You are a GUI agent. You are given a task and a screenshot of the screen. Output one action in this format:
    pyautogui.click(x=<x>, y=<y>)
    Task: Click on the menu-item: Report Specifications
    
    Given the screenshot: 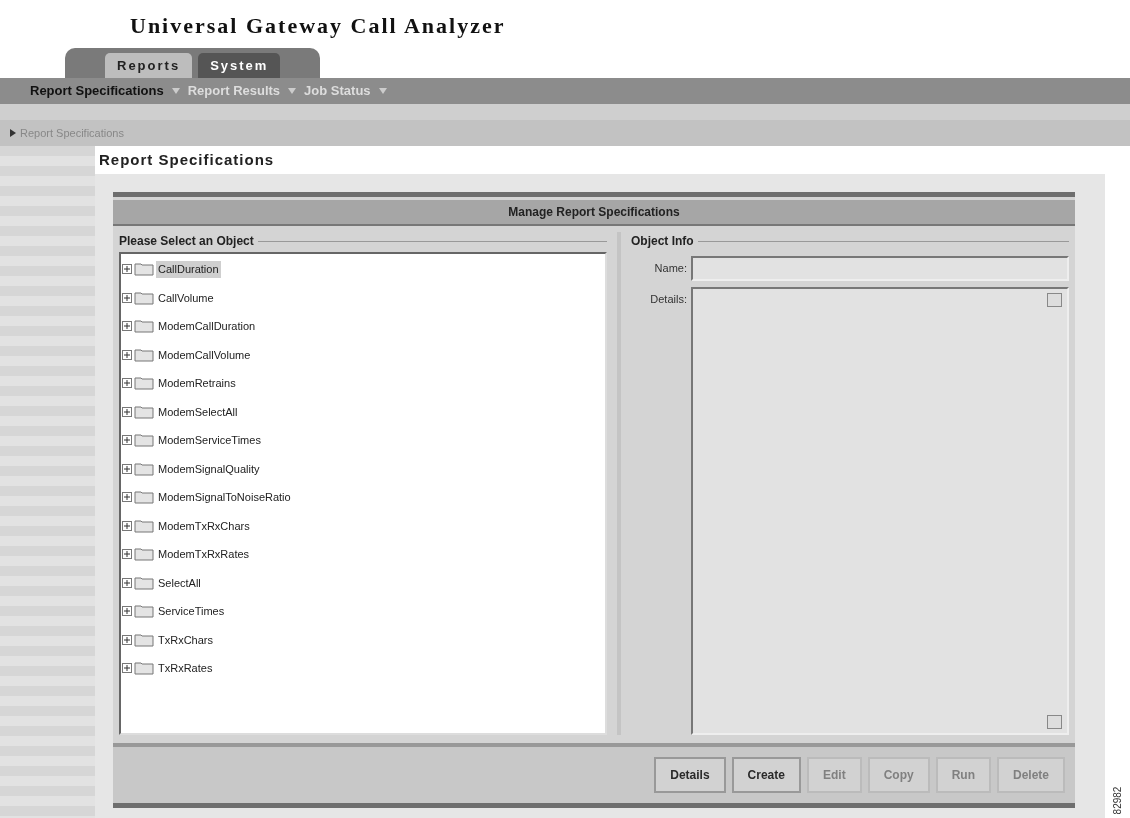 What is the action you would take?
    pyautogui.click(x=97, y=91)
    